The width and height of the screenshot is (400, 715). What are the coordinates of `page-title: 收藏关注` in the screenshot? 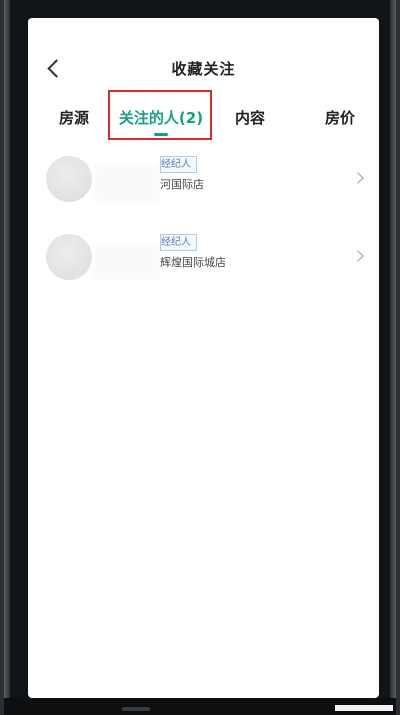 It's located at (203, 69).